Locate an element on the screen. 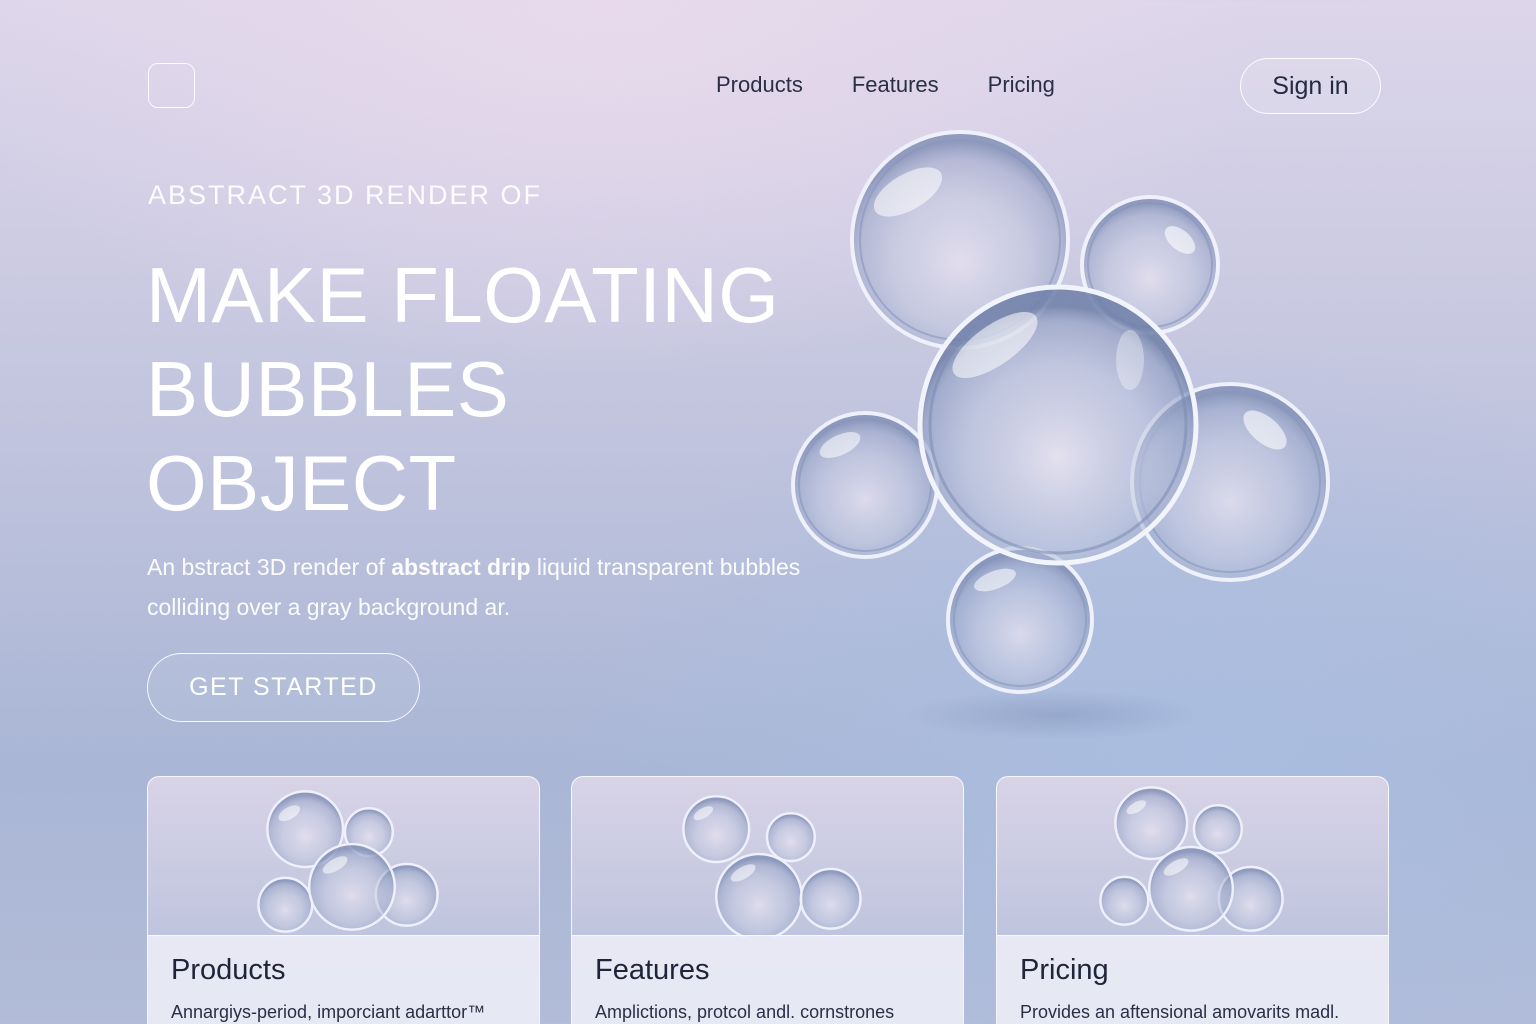  card-text: Amplictions, protcol andl. cornstrones is located at coordinates (745, 1012).